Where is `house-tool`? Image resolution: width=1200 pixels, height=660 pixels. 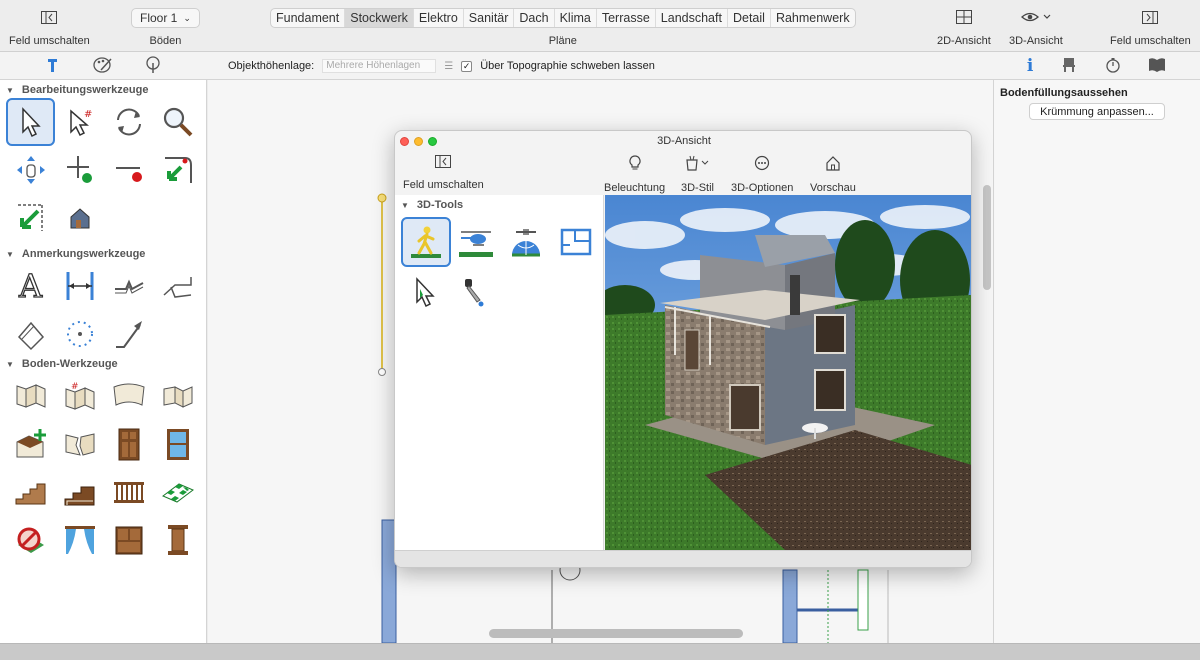
house-tool is located at coordinates (79, 218).